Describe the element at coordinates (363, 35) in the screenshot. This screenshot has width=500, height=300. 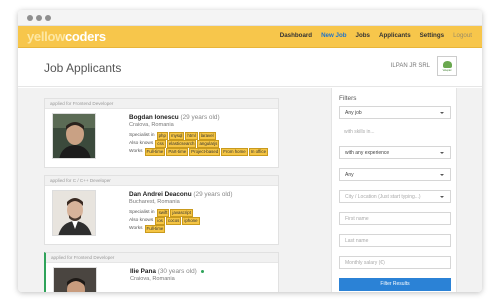
I see `nav-jobs: Jobs` at that location.